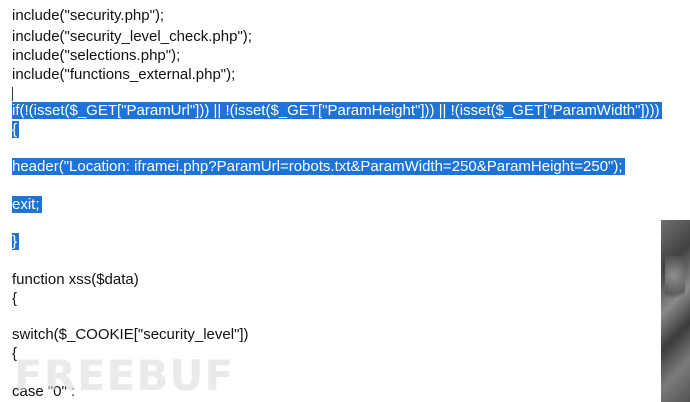 Image resolution: width=690 pixels, height=402 pixels. I want to click on code-line-selected: {, so click(16, 130).